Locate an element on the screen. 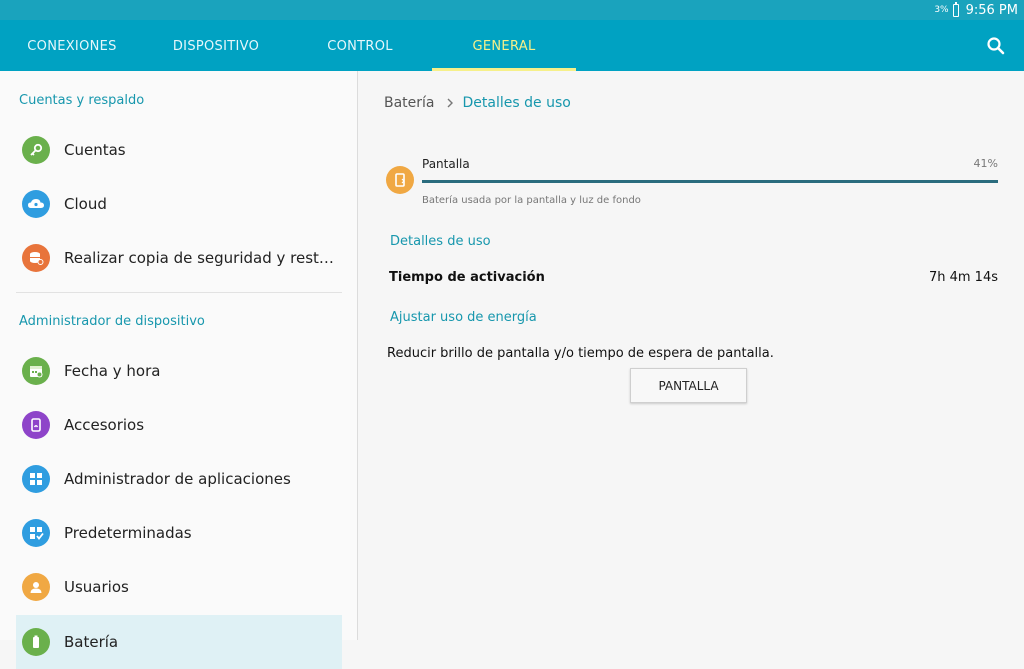 The width and height of the screenshot is (1024, 669). accessory-icon is located at coordinates (36, 425).